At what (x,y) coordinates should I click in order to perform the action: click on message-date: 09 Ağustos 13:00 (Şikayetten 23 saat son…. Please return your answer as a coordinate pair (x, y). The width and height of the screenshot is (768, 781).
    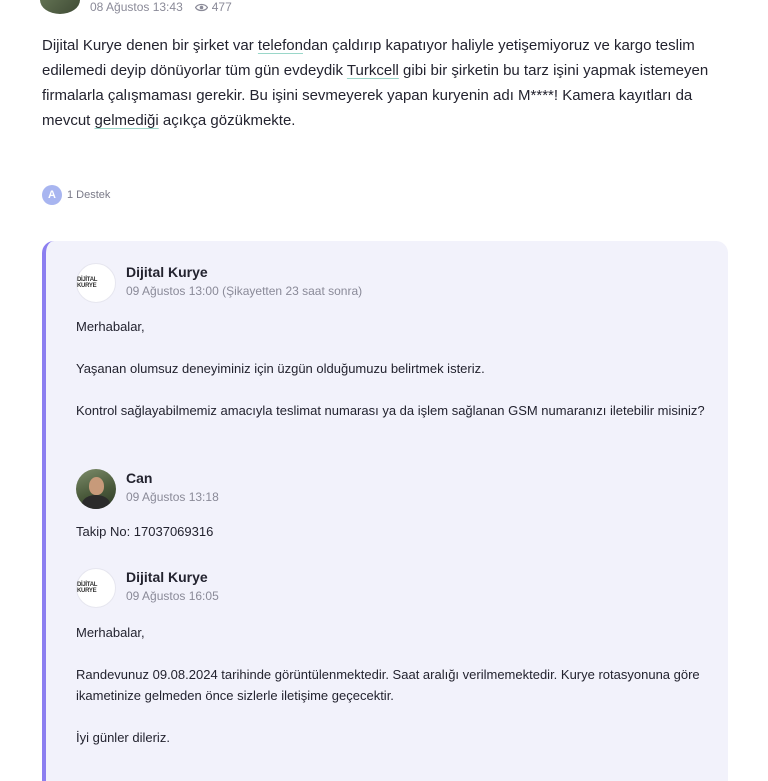
    Looking at the image, I should click on (244, 291).